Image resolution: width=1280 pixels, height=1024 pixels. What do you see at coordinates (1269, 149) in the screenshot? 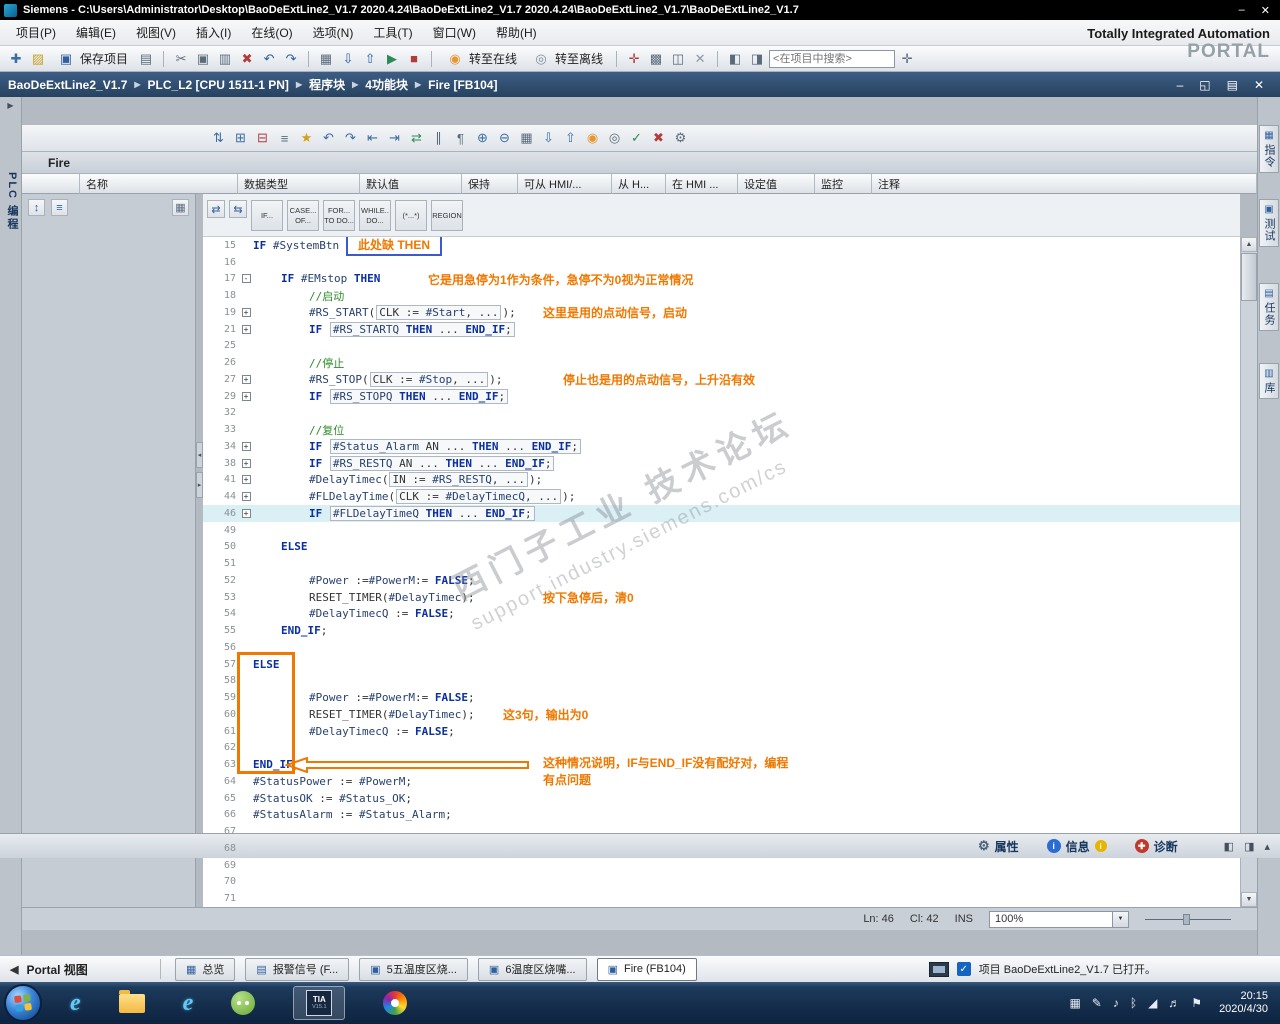
I see `tab-instructions: ▦ 指令` at bounding box center [1269, 149].